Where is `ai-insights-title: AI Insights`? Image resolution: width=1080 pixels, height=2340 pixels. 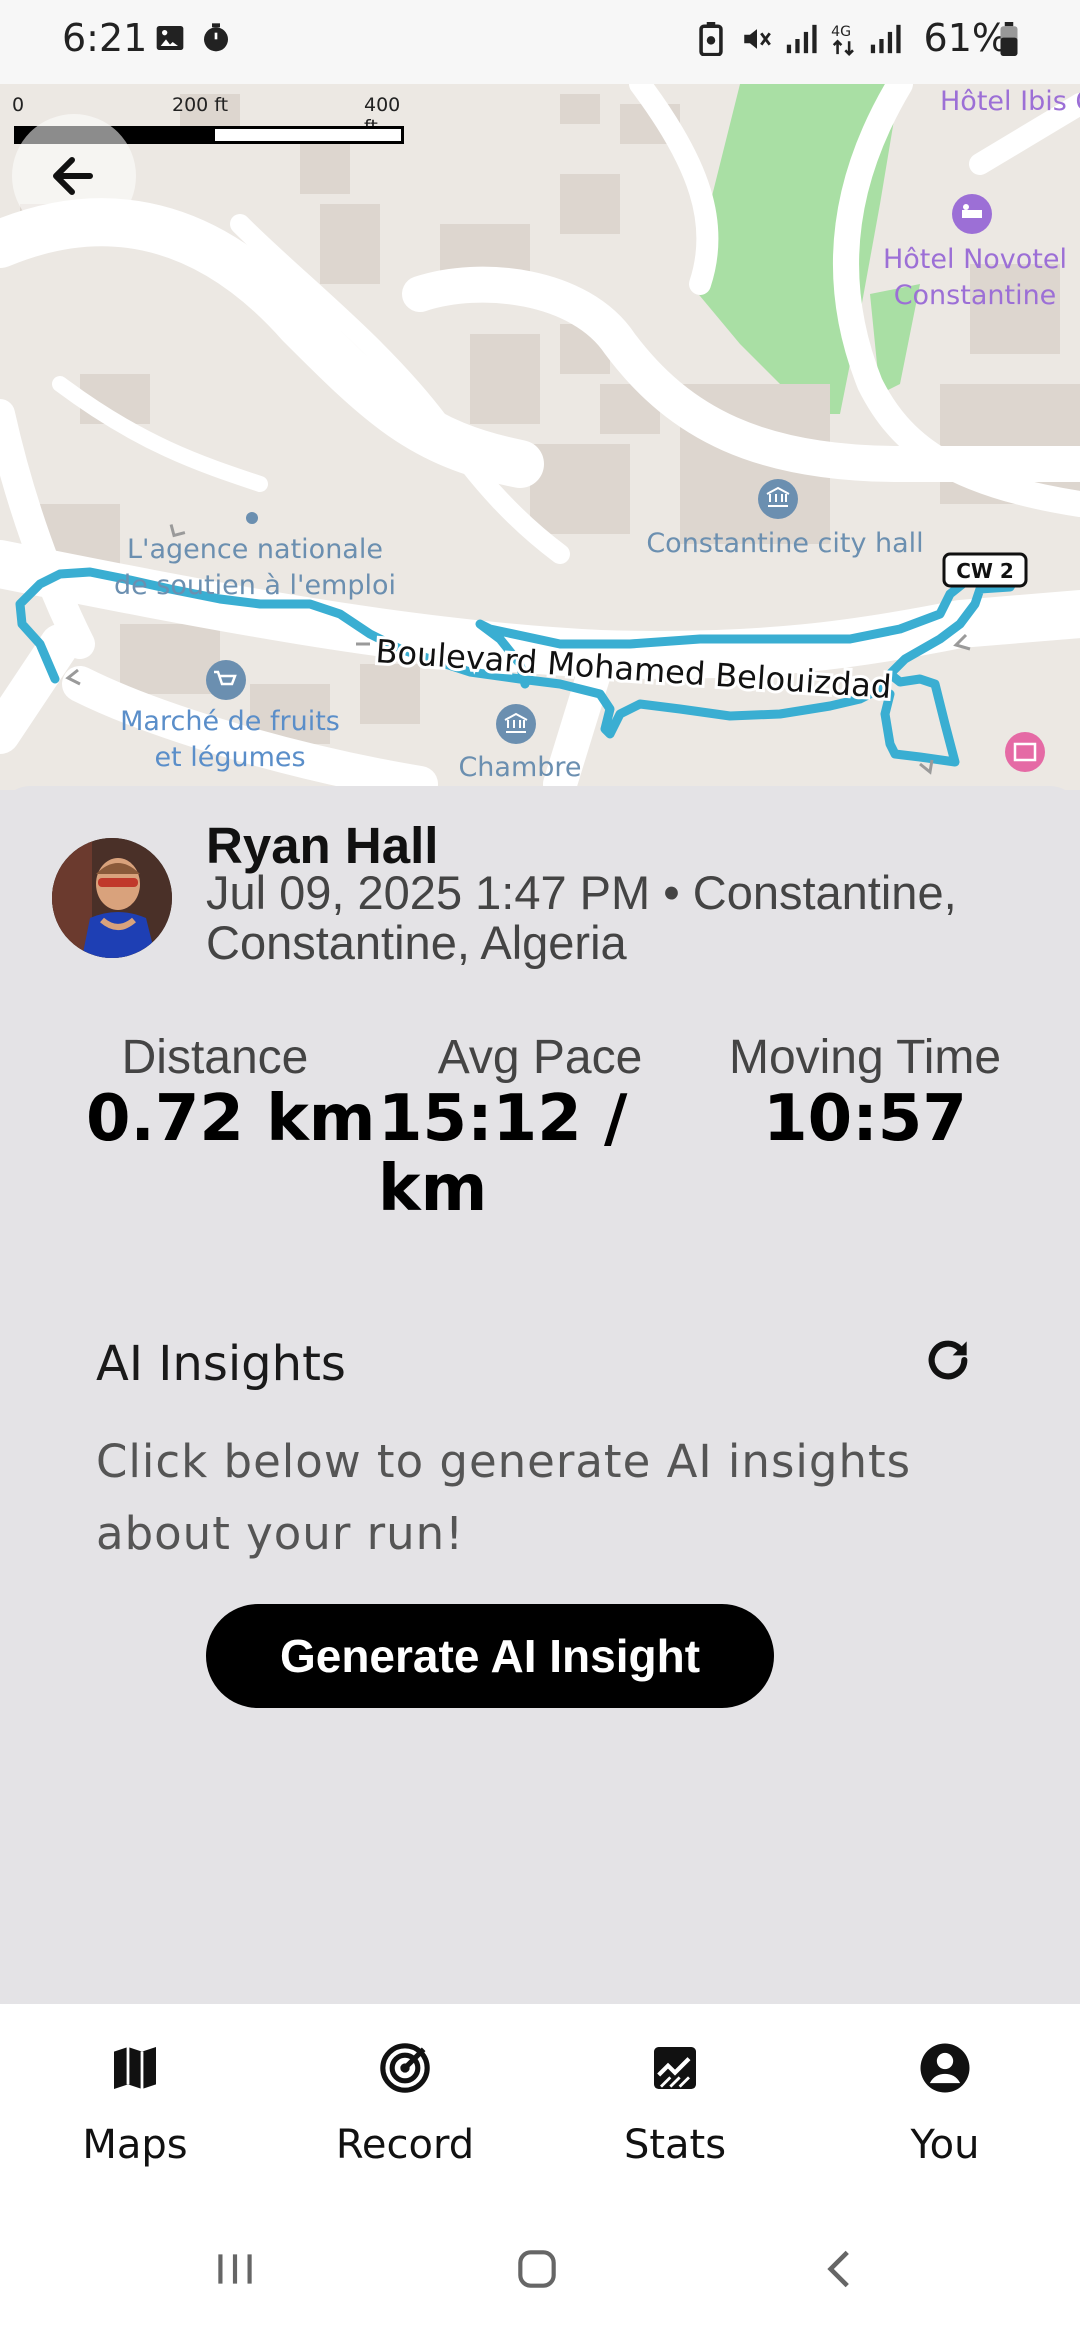 ai-insights-title: AI Insights is located at coordinates (221, 1364).